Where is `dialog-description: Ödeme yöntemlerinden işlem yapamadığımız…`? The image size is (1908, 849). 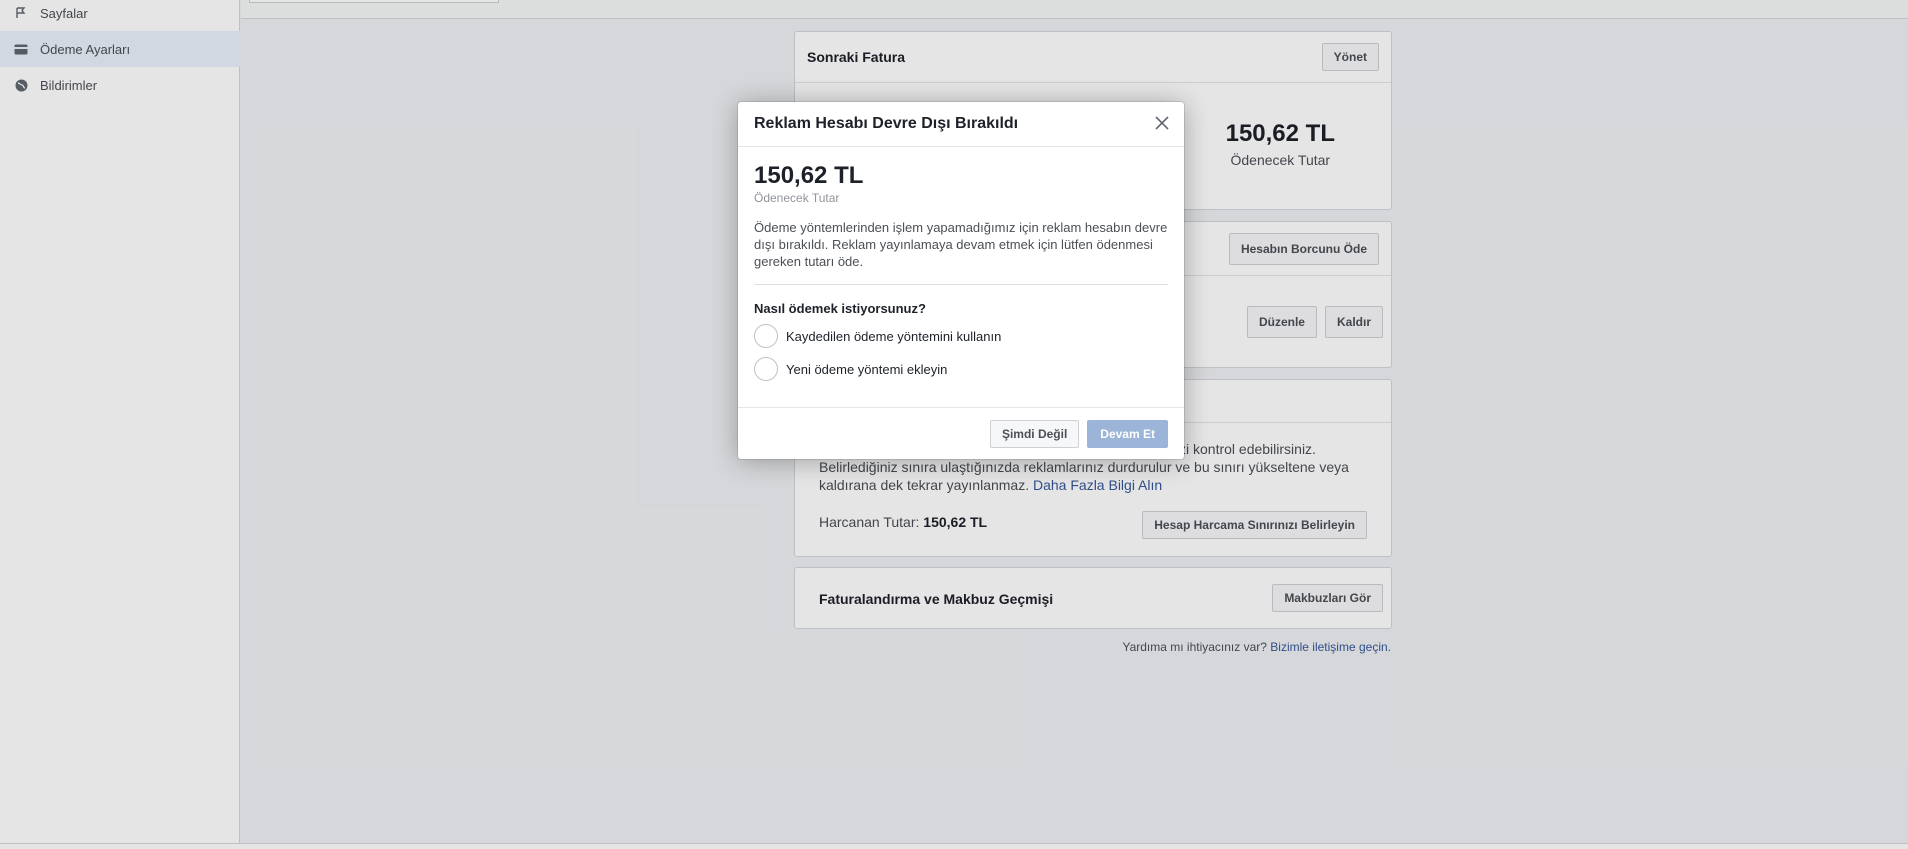
dialog-description: Ödeme yöntemlerinden işlem yapamadığımız… is located at coordinates (961, 252).